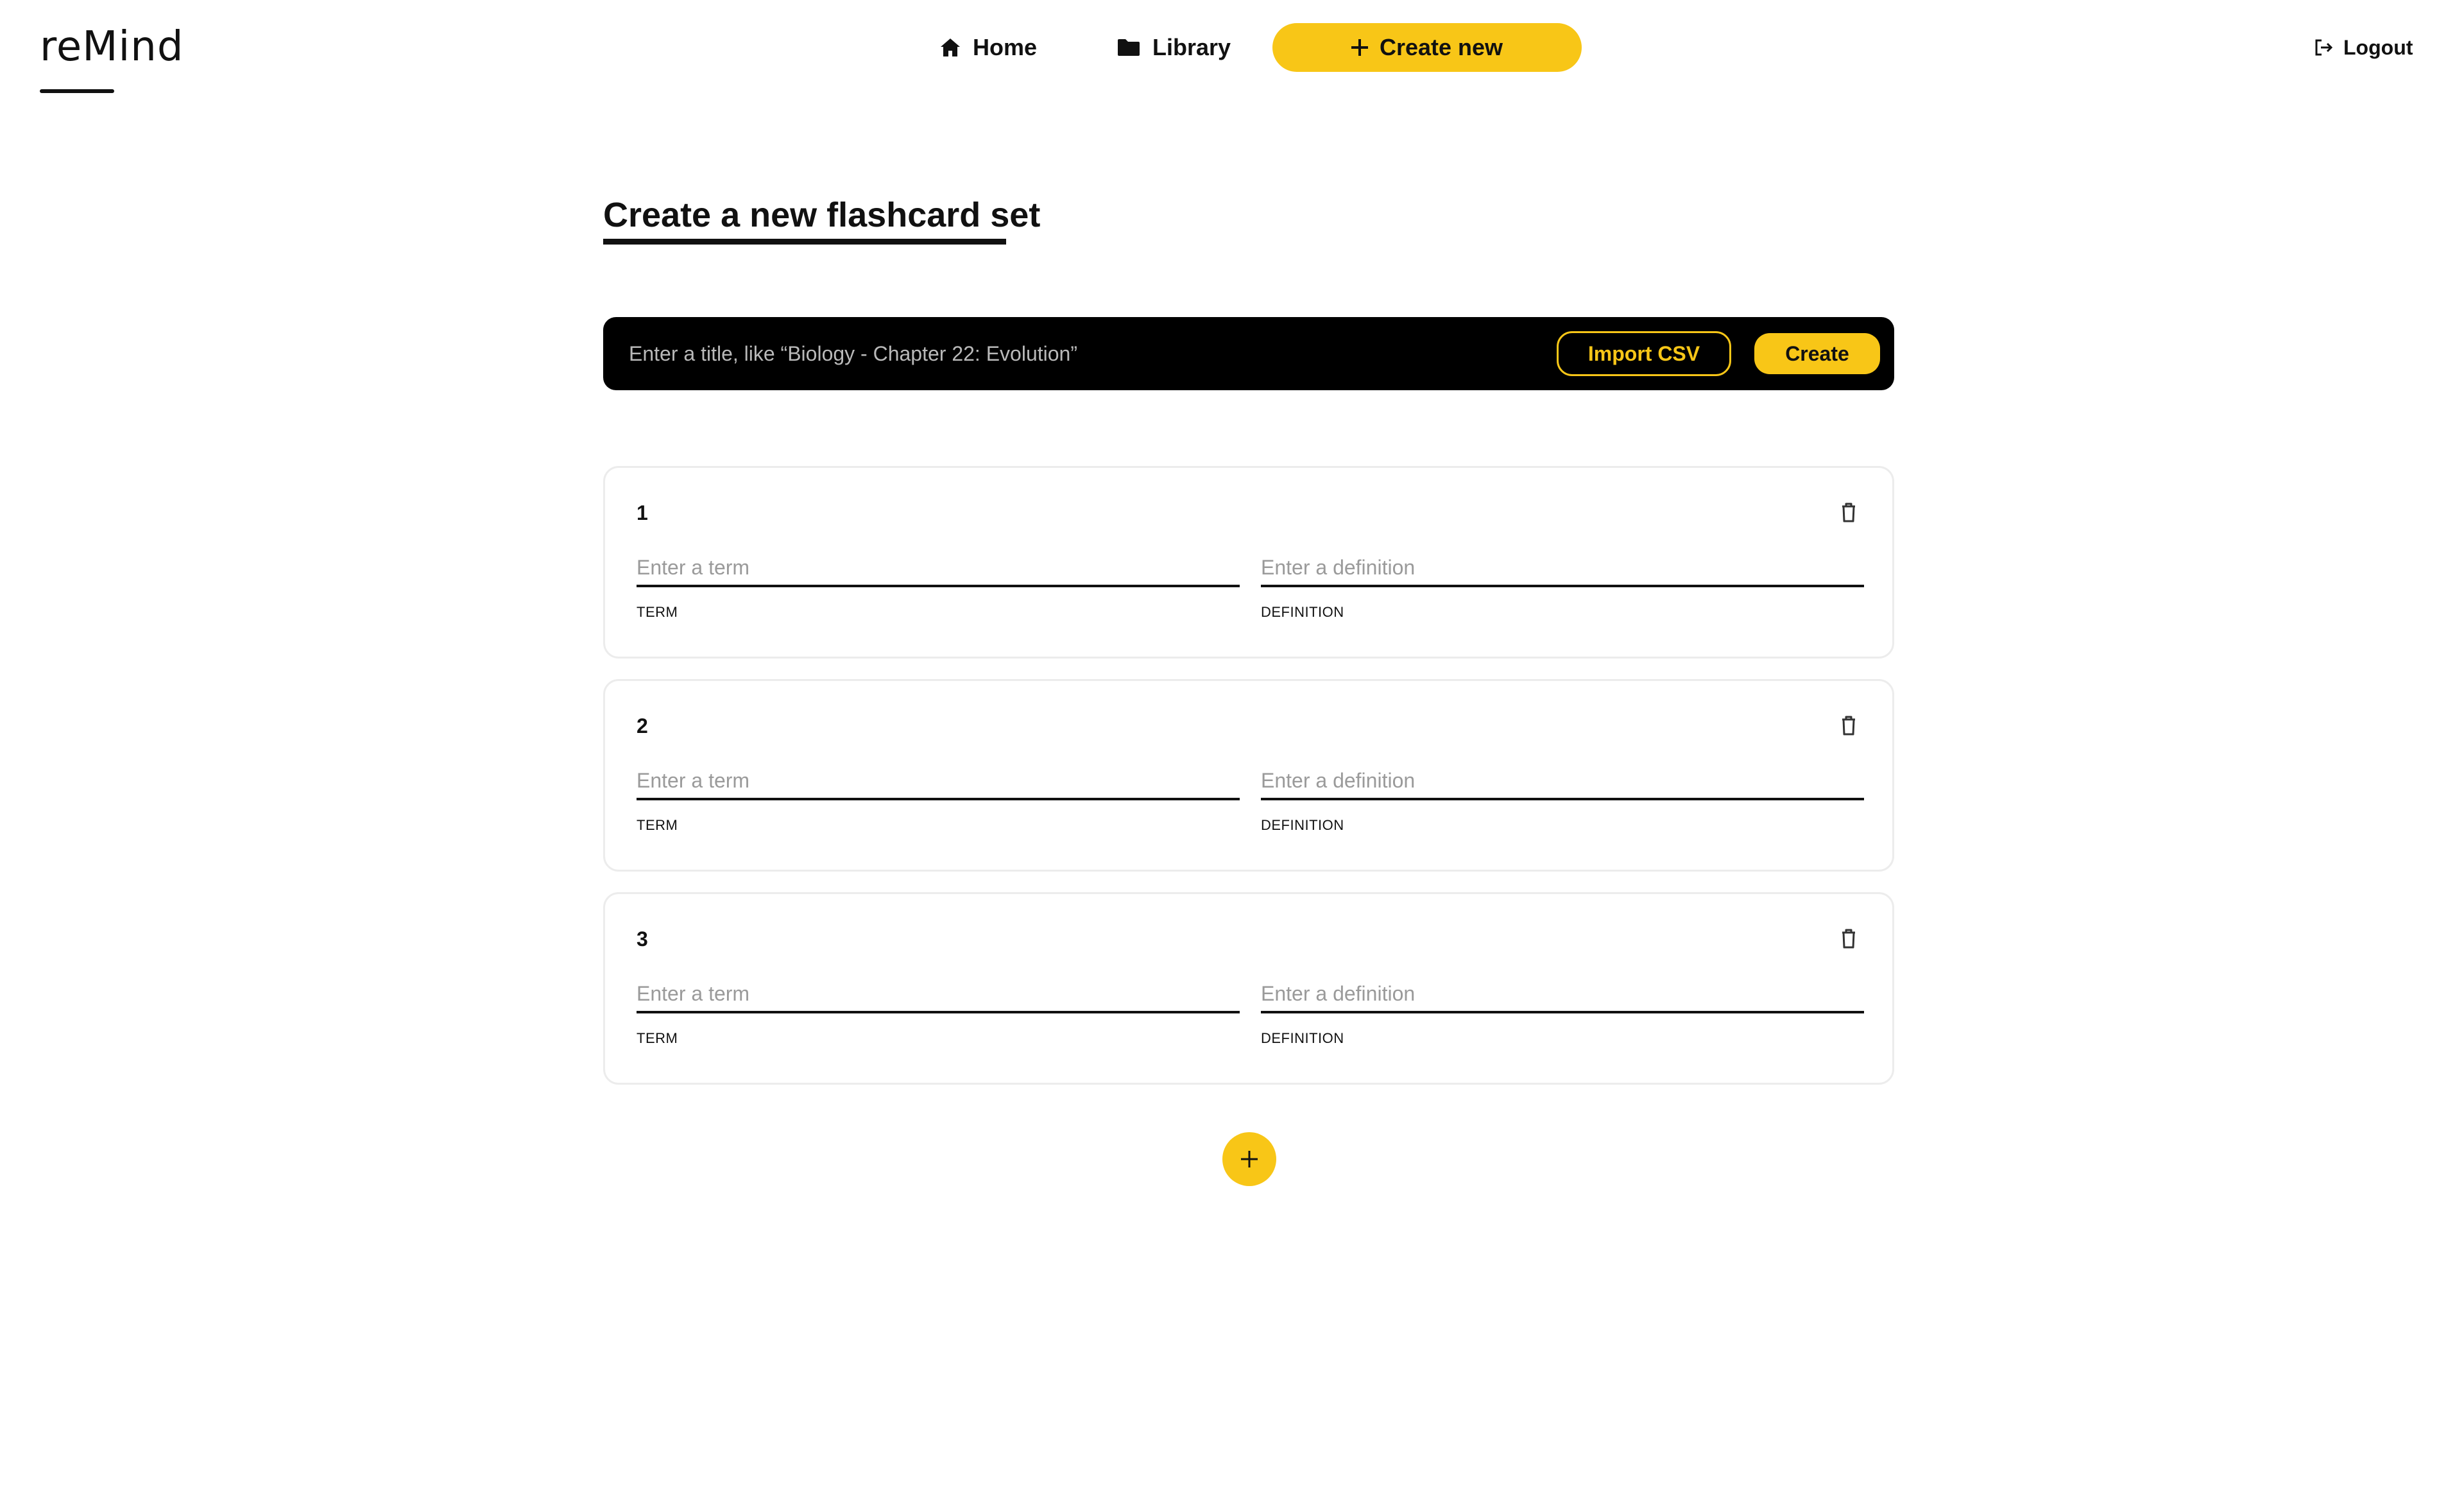 Image resolution: width=2464 pixels, height=1507 pixels. I want to click on create-set-button: Create, so click(1817, 353).